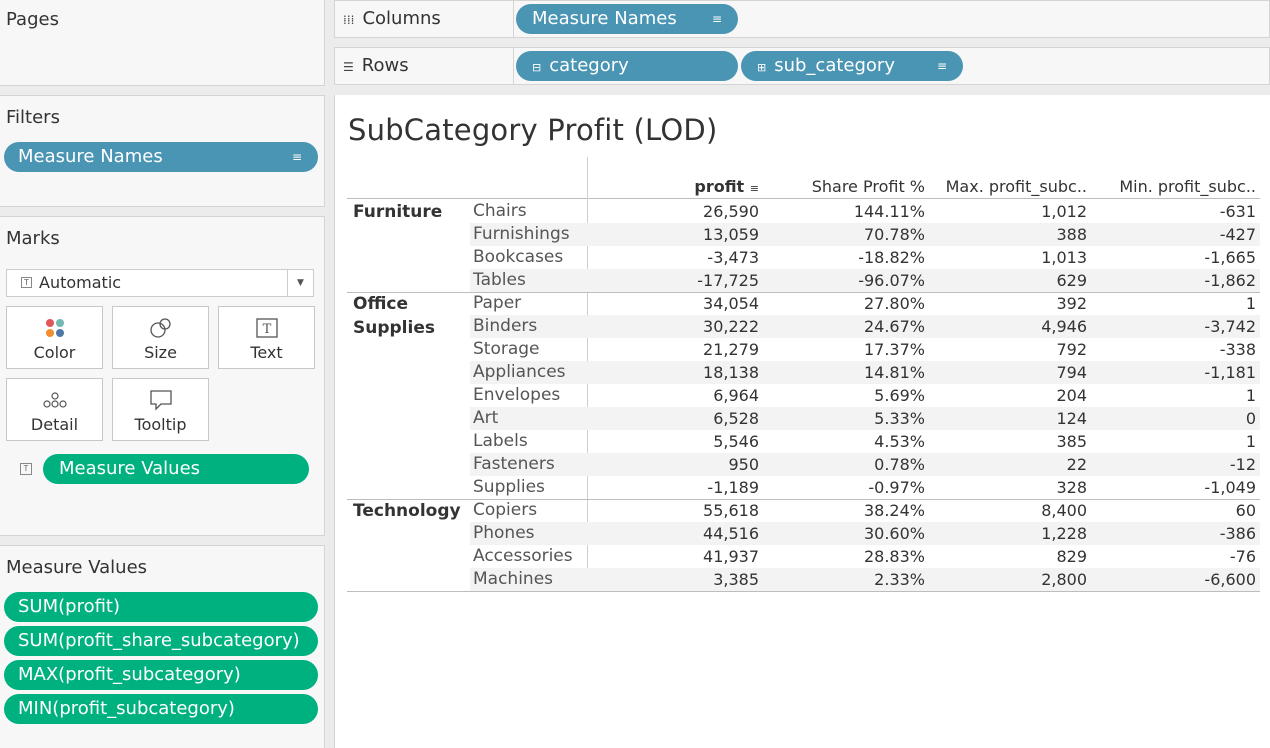 The image size is (1270, 748). I want to click on subcategory-label: Fasteners, so click(514, 464).